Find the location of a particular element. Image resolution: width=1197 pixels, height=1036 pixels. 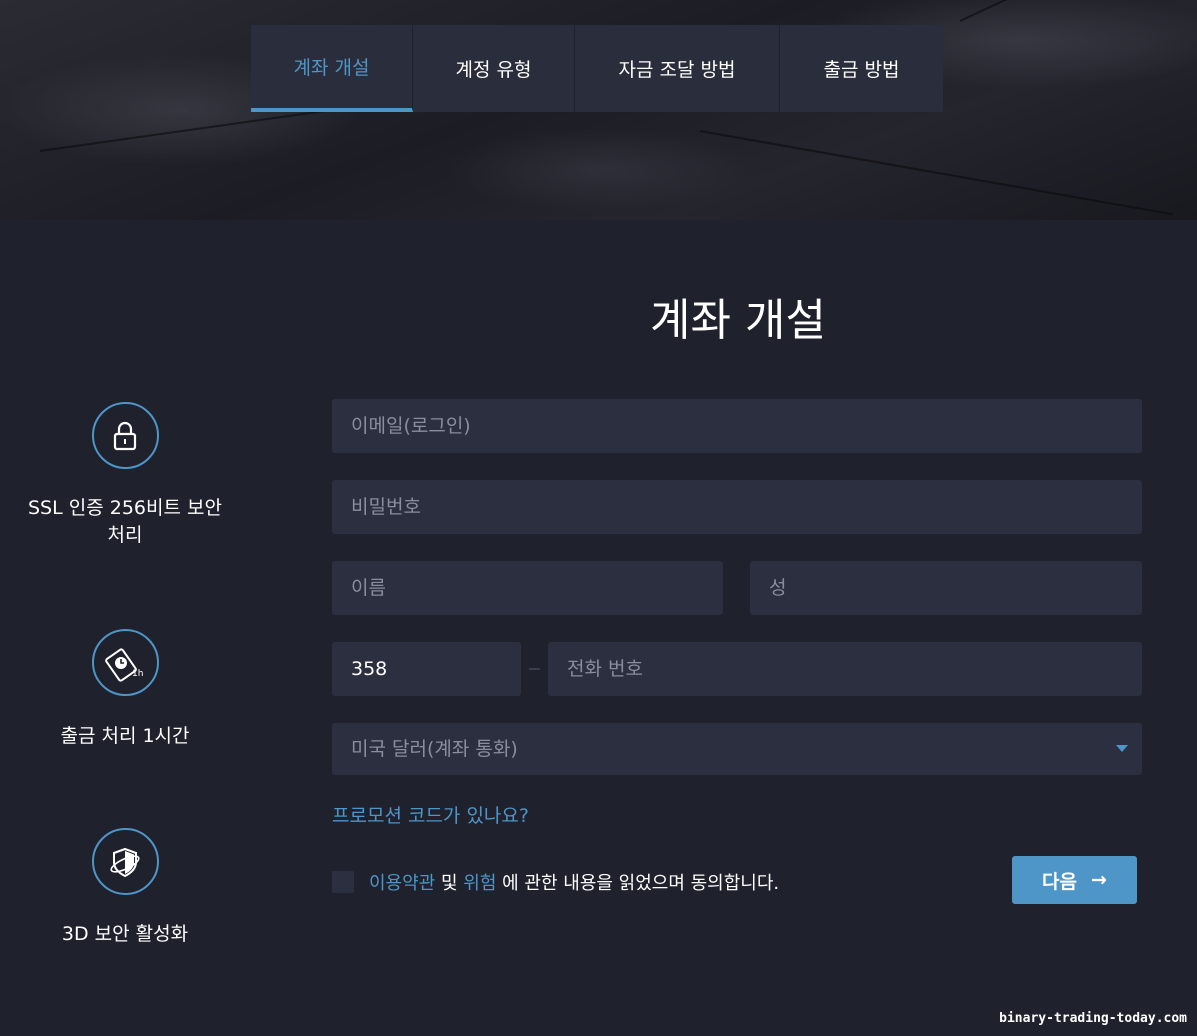

next-button: 다음 → is located at coordinates (1074, 880).